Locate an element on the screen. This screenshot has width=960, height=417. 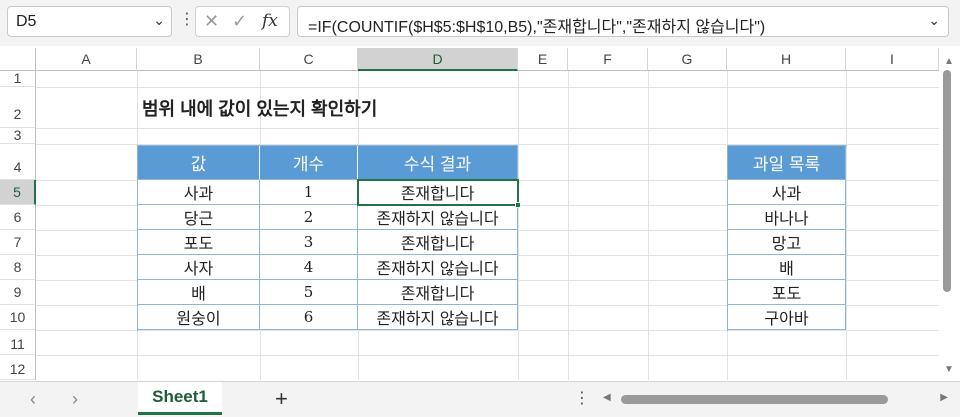
scroll-down-icon: ▼ is located at coordinates (949, 369).